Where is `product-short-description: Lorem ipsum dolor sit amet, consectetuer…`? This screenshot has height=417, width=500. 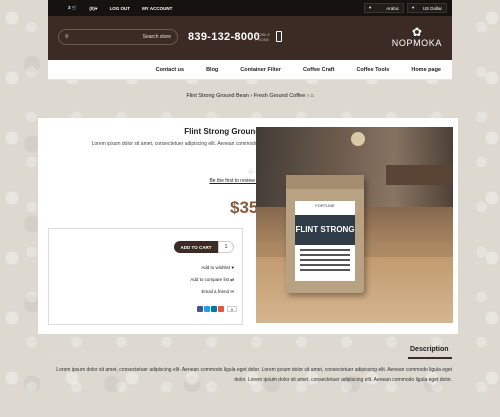 product-short-description: Lorem ipsum dolor sit amet, consectetuer… is located at coordinates (186, 148).